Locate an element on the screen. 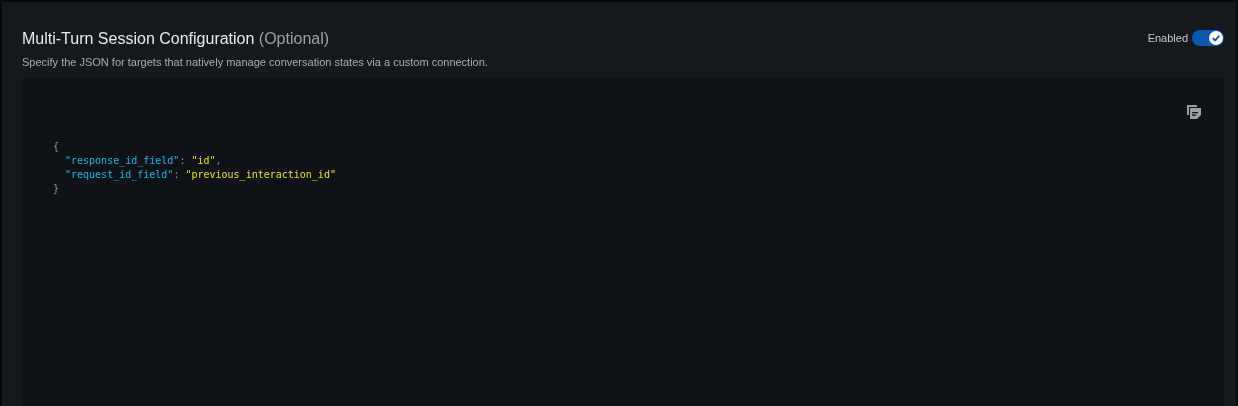  json-punctuation: , is located at coordinates (218, 160).